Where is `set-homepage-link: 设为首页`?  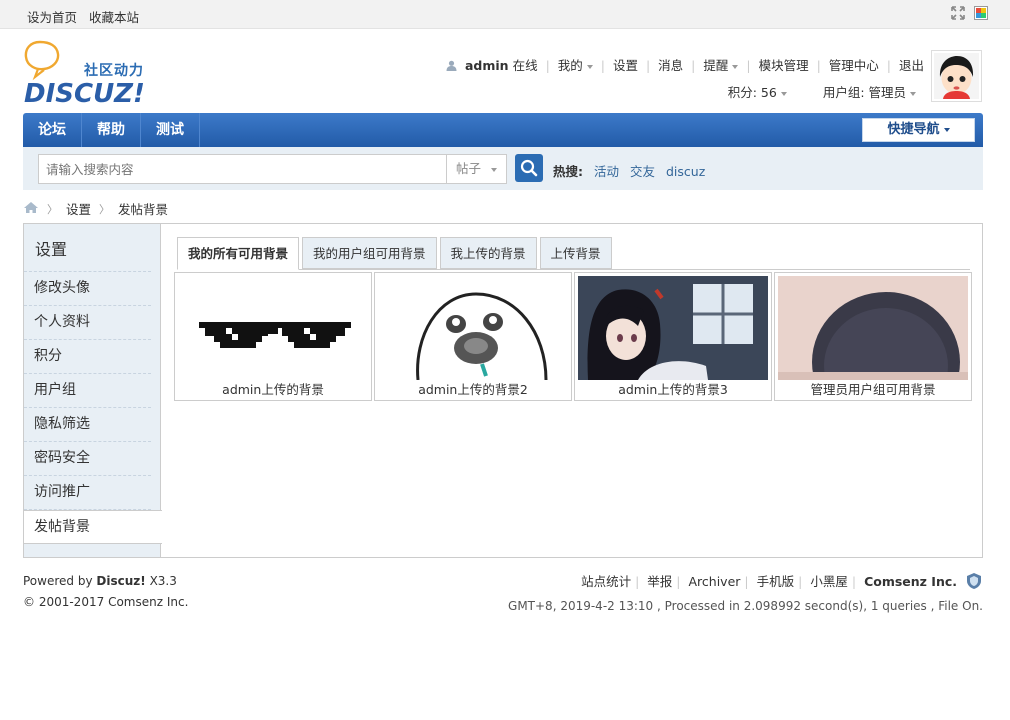 set-homepage-link: 设为首页 is located at coordinates (52, 17).